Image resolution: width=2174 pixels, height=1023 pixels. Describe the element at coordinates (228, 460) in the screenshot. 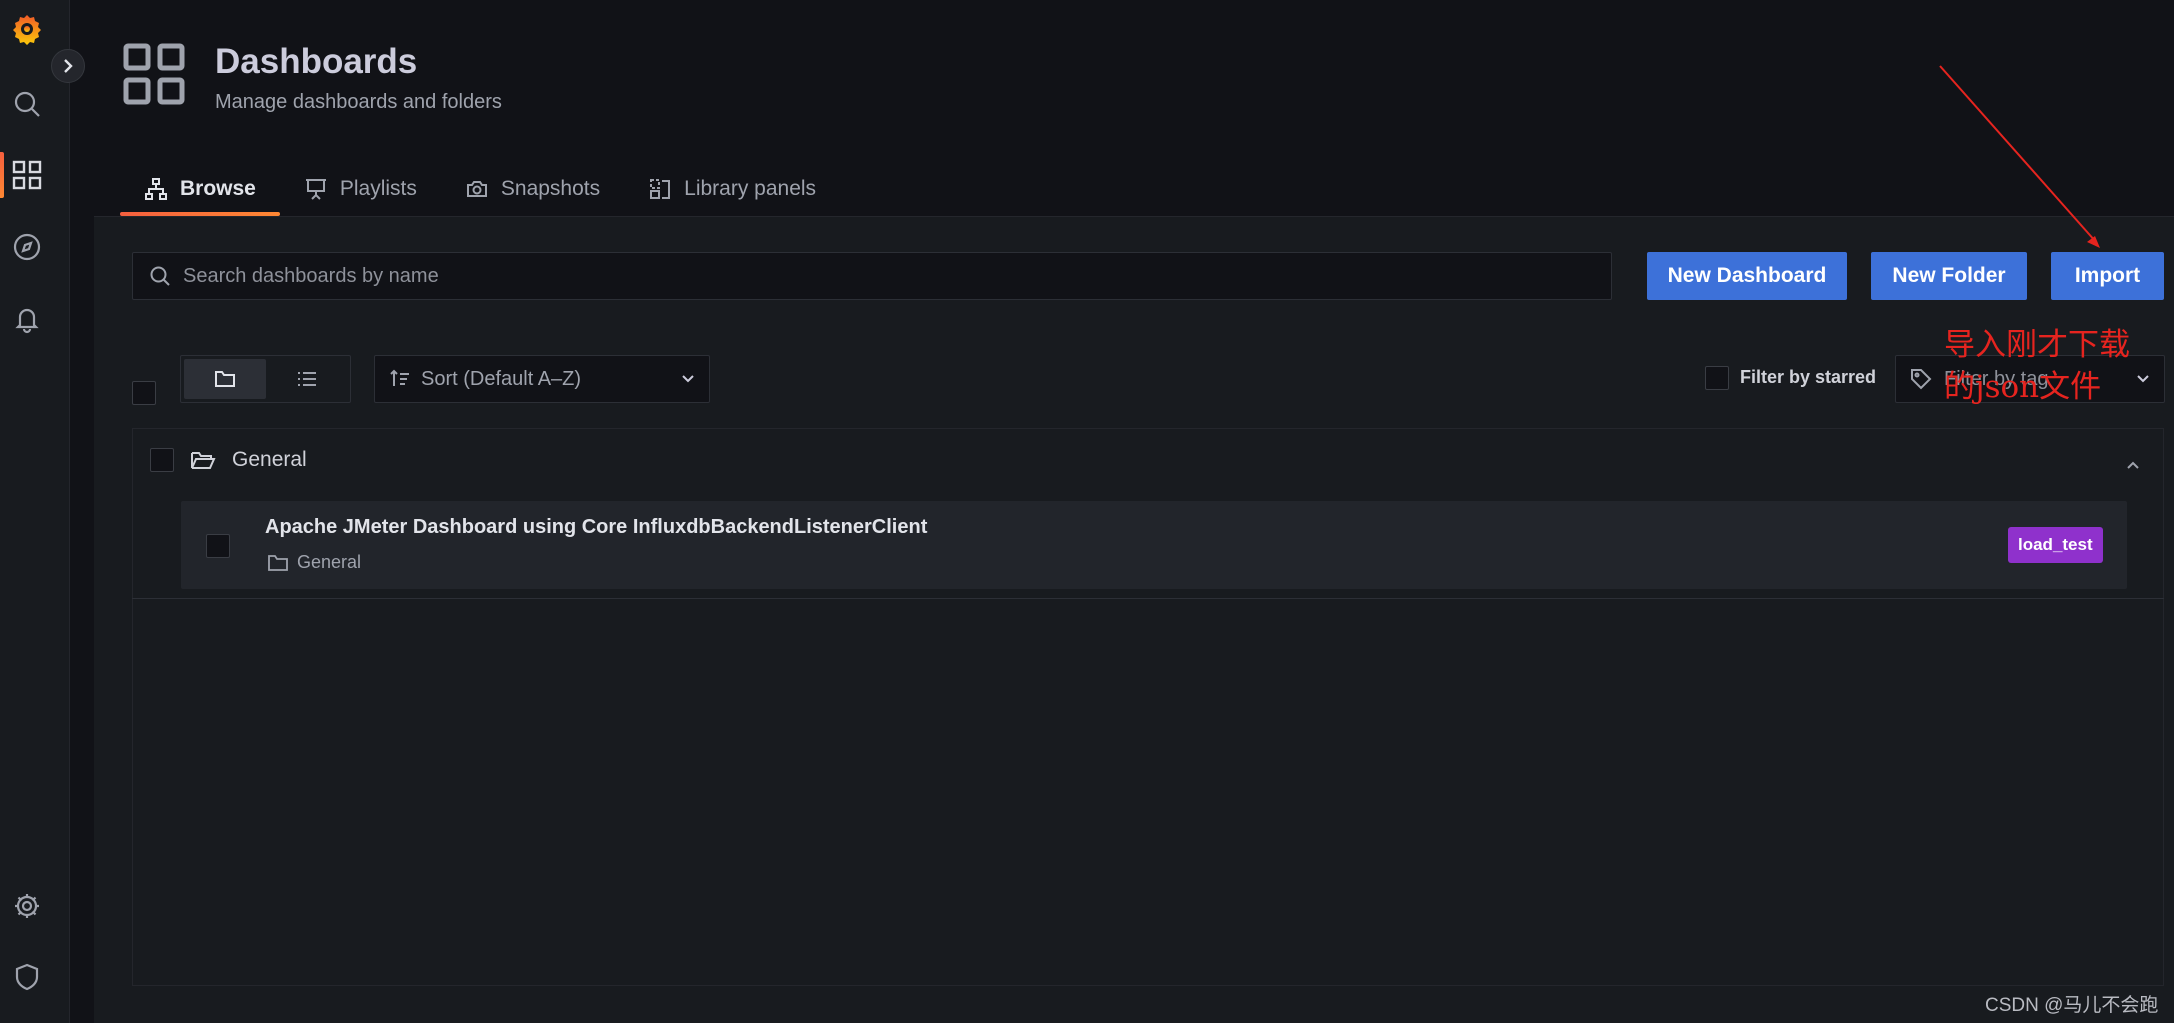

I see `folder-row-general: General` at that location.